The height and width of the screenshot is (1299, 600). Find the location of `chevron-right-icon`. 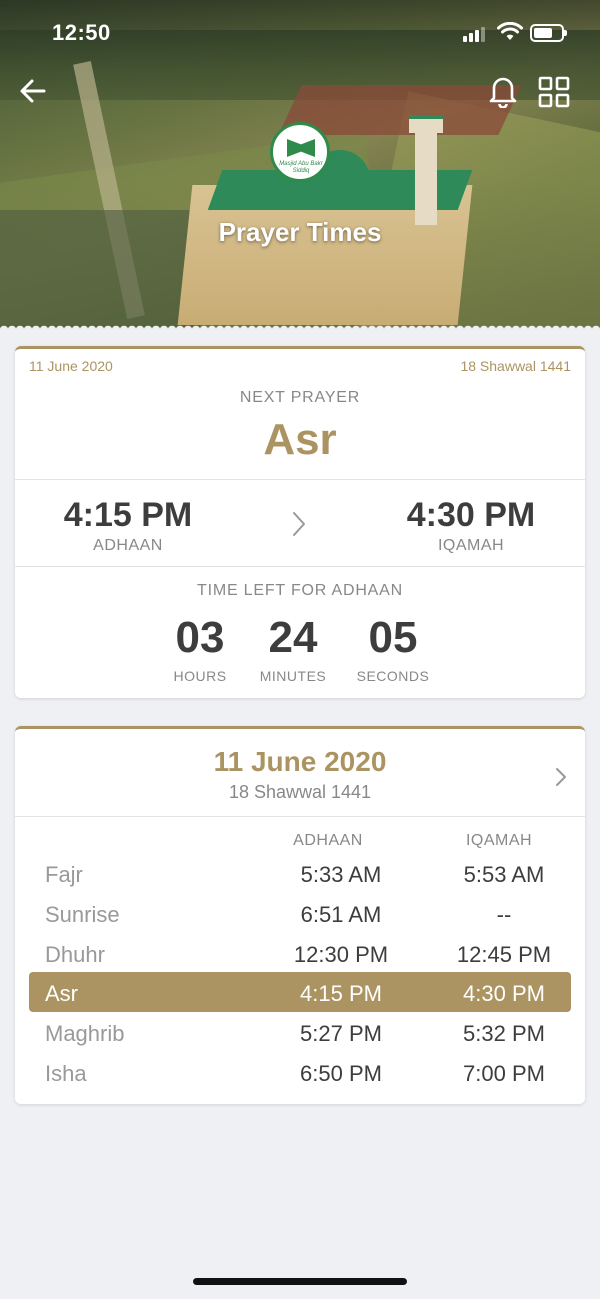

chevron-right-icon is located at coordinates (299, 524).